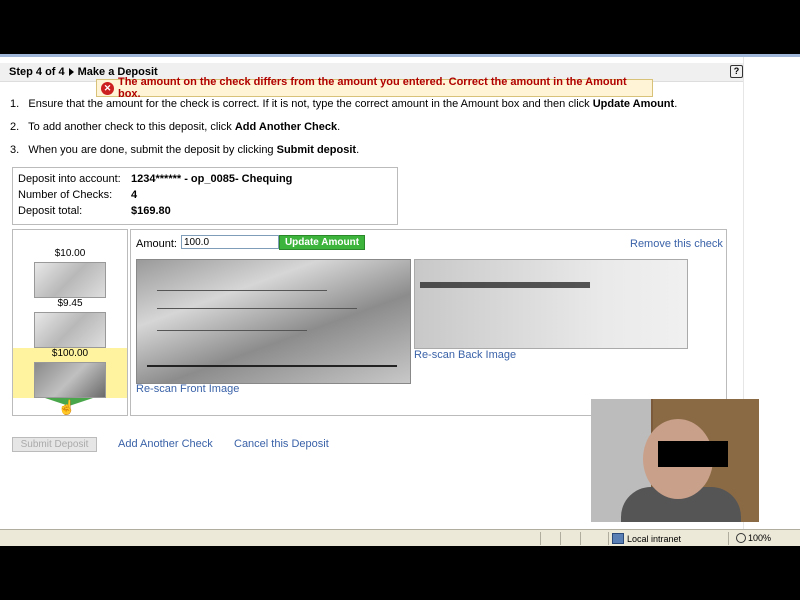  What do you see at coordinates (70, 353) in the screenshot?
I see `thumbnail-amount: $100.00` at bounding box center [70, 353].